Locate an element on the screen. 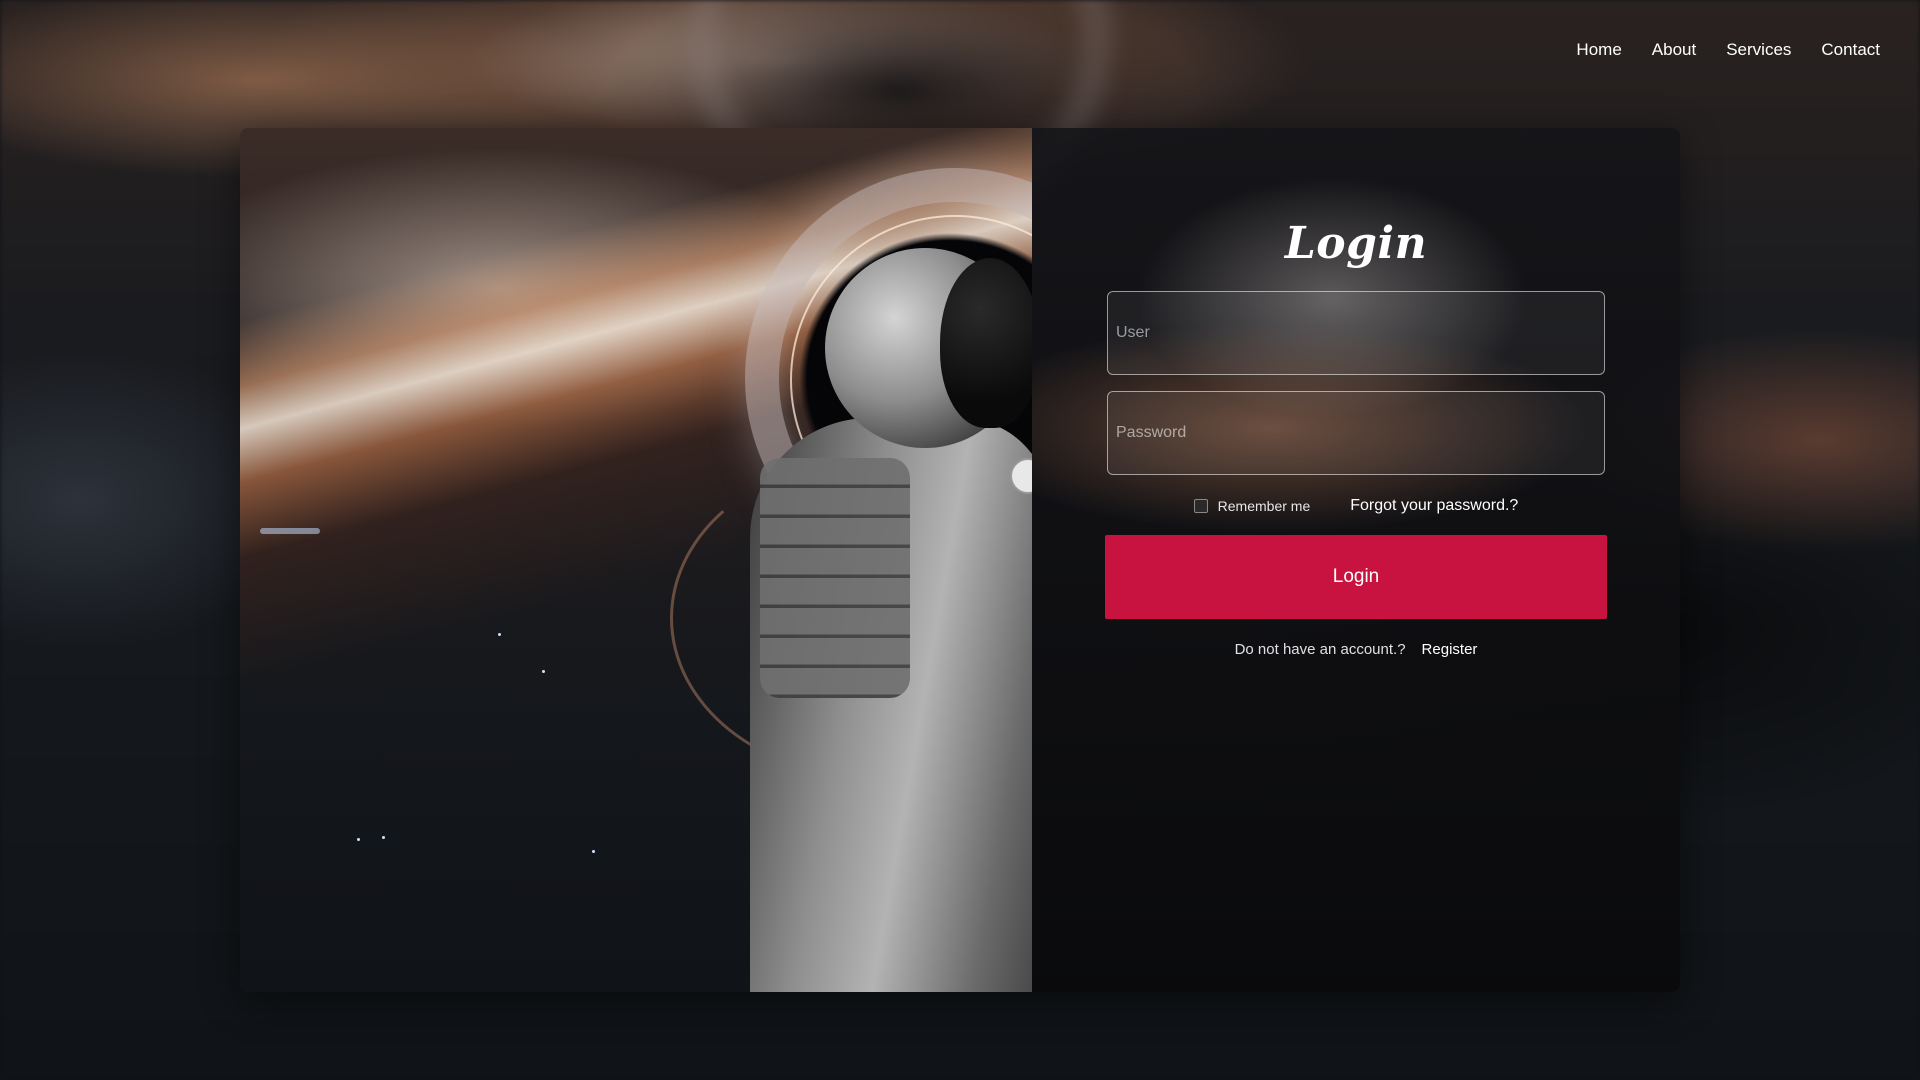 The height and width of the screenshot is (1080, 1920). nav-home: Home is located at coordinates (1598, 50).